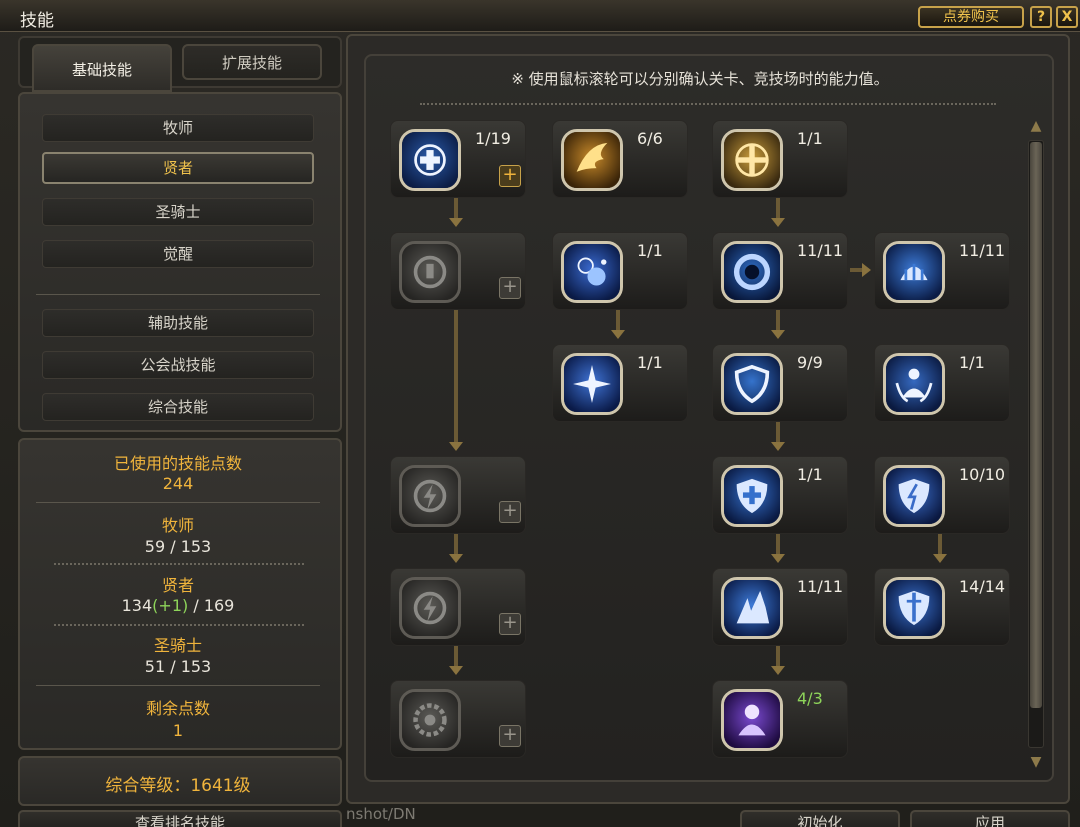  What do you see at coordinates (178, 323) in the screenshot?
I see `category-support-skills: 辅助技能` at bounding box center [178, 323].